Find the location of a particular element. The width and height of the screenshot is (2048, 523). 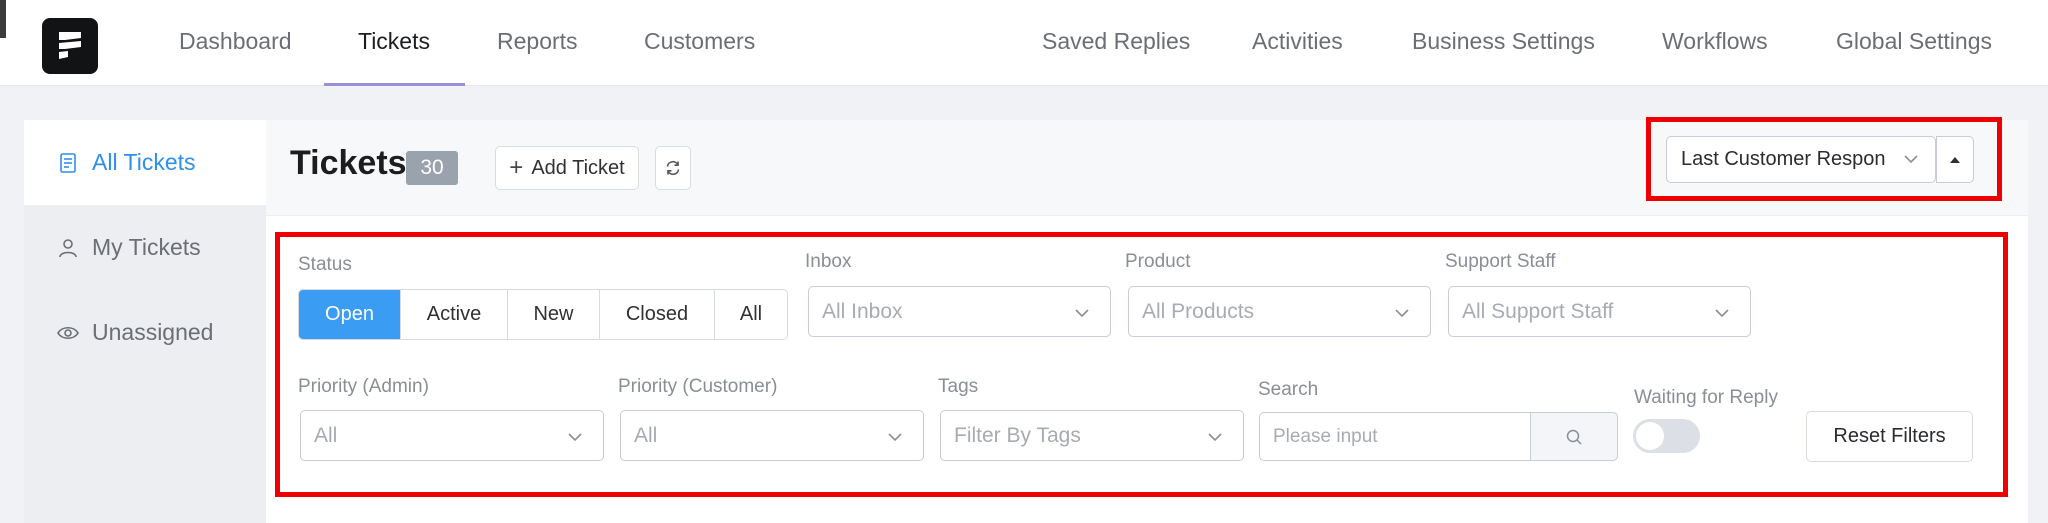

nav-customers: Customers is located at coordinates (699, 43).